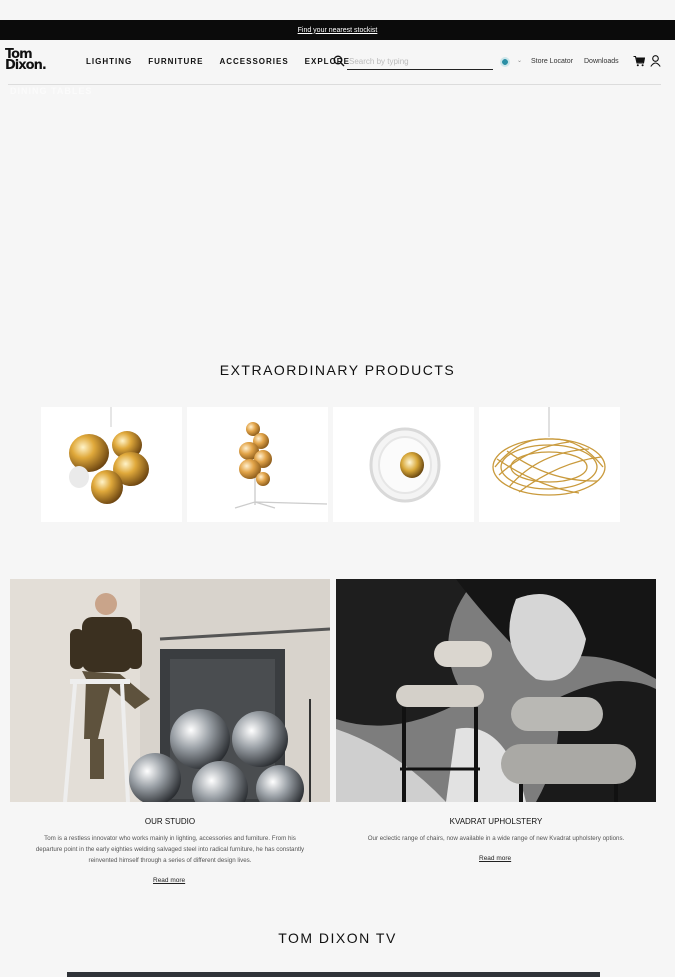 The image size is (675, 977). I want to click on tv-section-title: TOM DIXON TV, so click(337, 938).